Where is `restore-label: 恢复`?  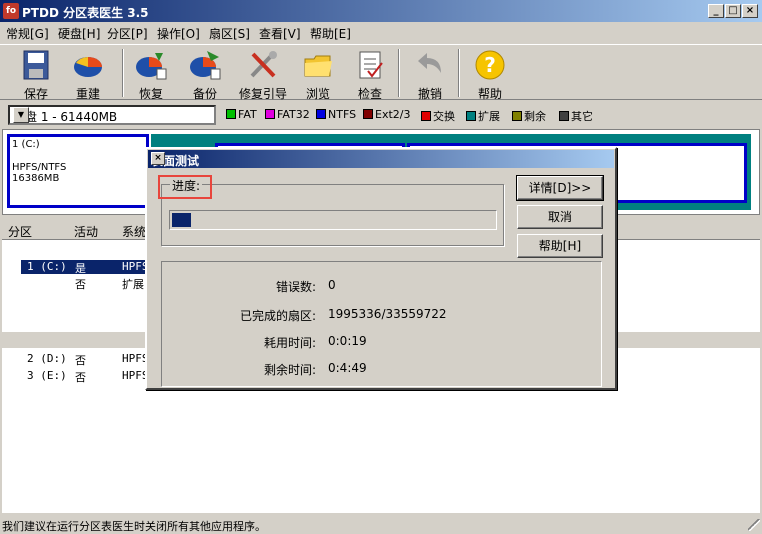
restore-label: 恢复 is located at coordinates (150, 94).